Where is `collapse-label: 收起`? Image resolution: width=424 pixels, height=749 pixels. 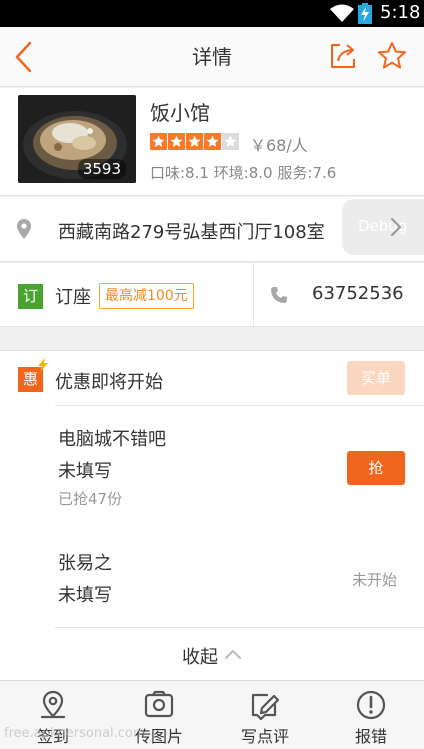
collapse-label: 收起 is located at coordinates (200, 657).